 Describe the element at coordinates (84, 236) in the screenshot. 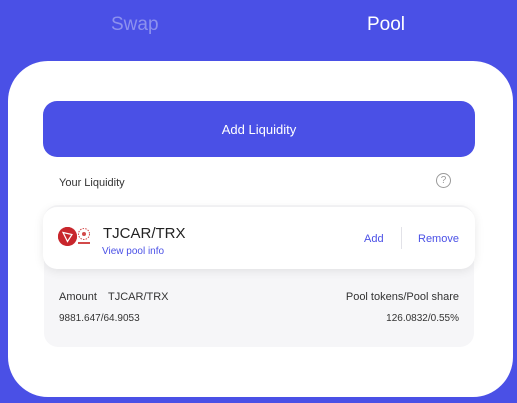

I see `jcar-logo-icon` at that location.